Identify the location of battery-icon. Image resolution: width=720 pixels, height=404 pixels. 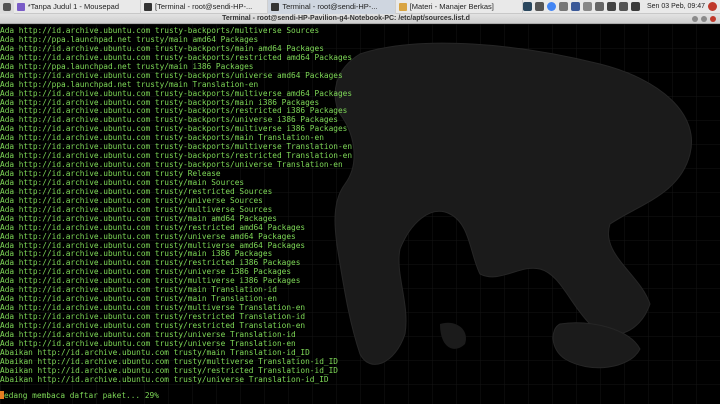
(635, 6).